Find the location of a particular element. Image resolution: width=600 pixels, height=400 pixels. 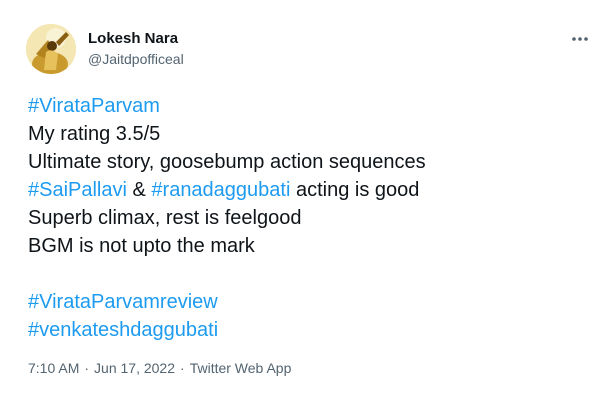

more-options-button is located at coordinates (580, 39).